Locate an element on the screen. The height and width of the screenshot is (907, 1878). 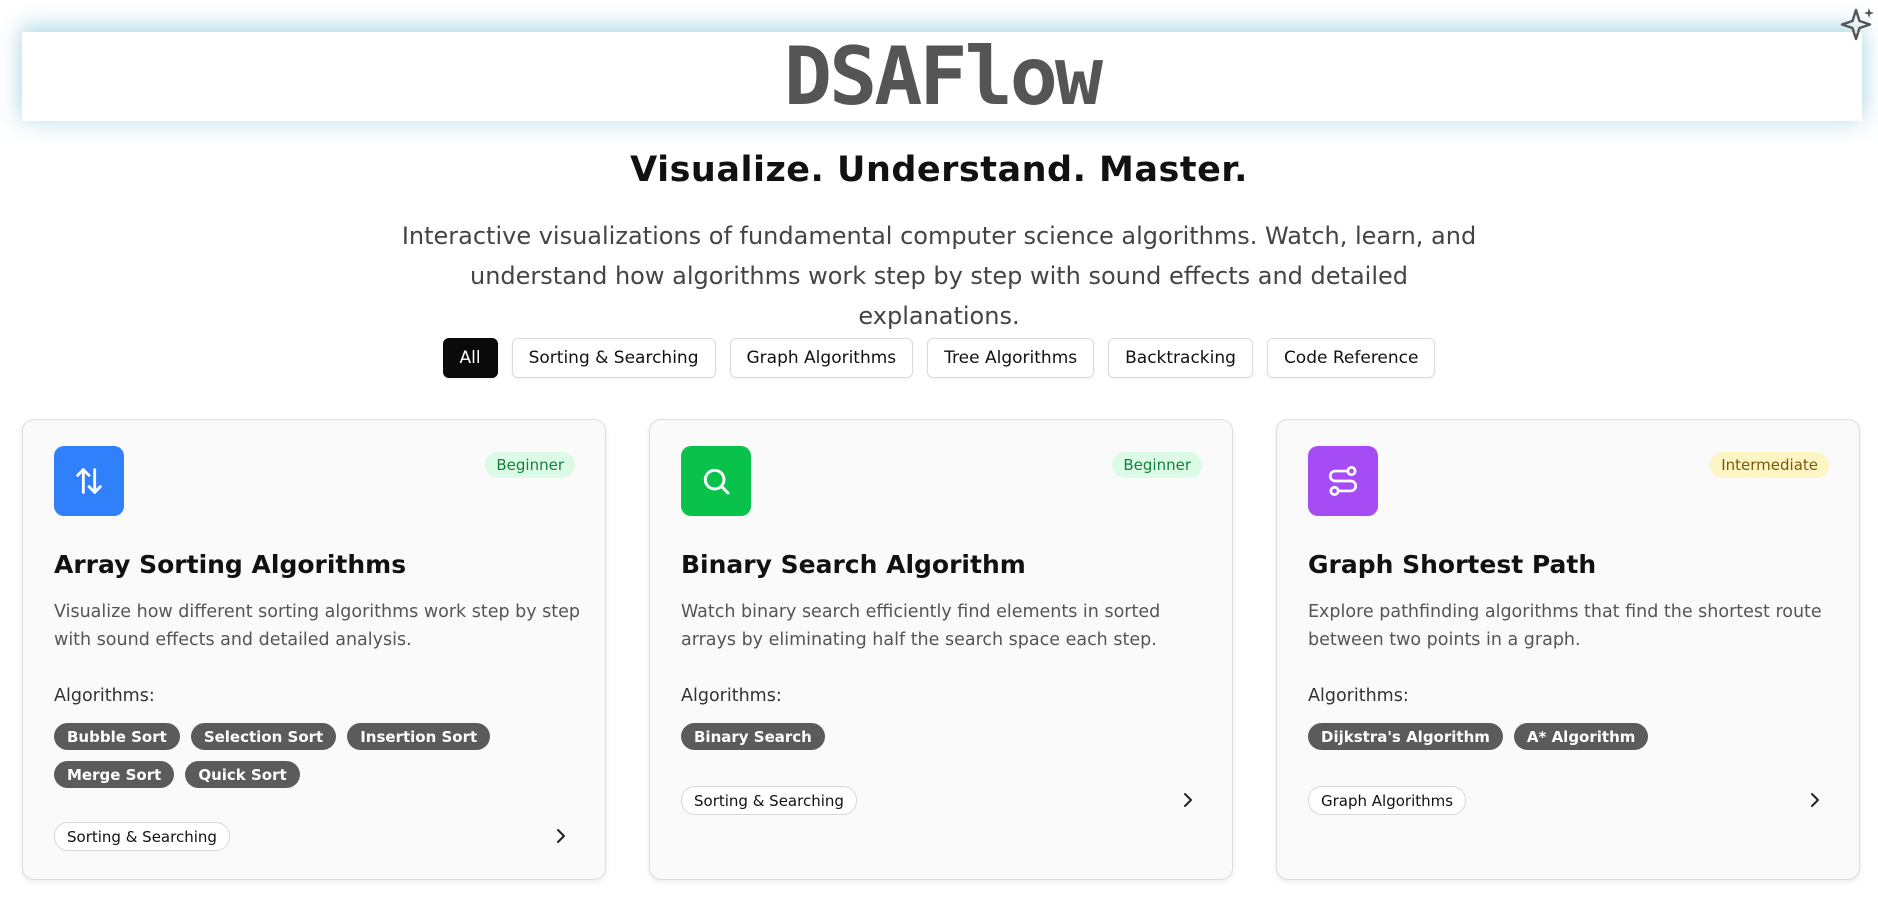
category-tag: Graph Algorithms is located at coordinates (1387, 800).